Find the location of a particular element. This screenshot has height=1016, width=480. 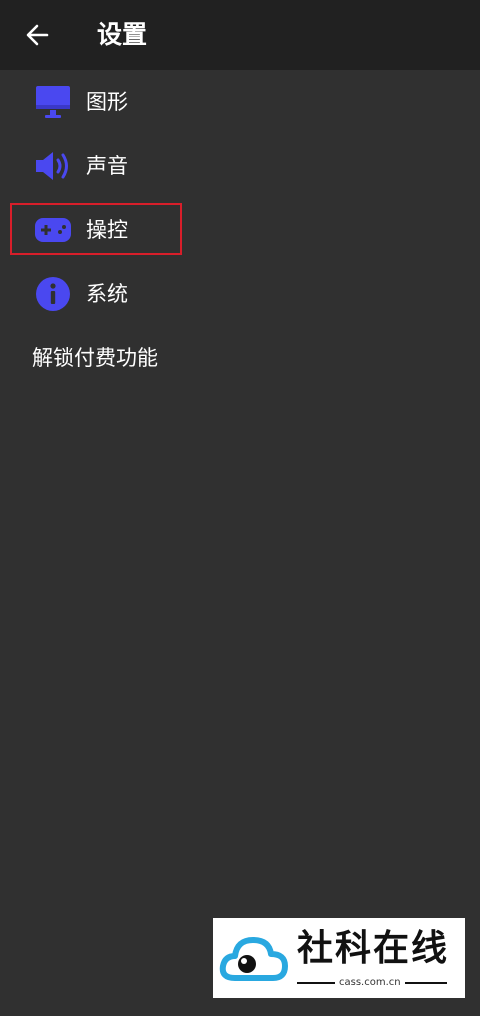

menu-item-system: 系统 is located at coordinates (164, 294).